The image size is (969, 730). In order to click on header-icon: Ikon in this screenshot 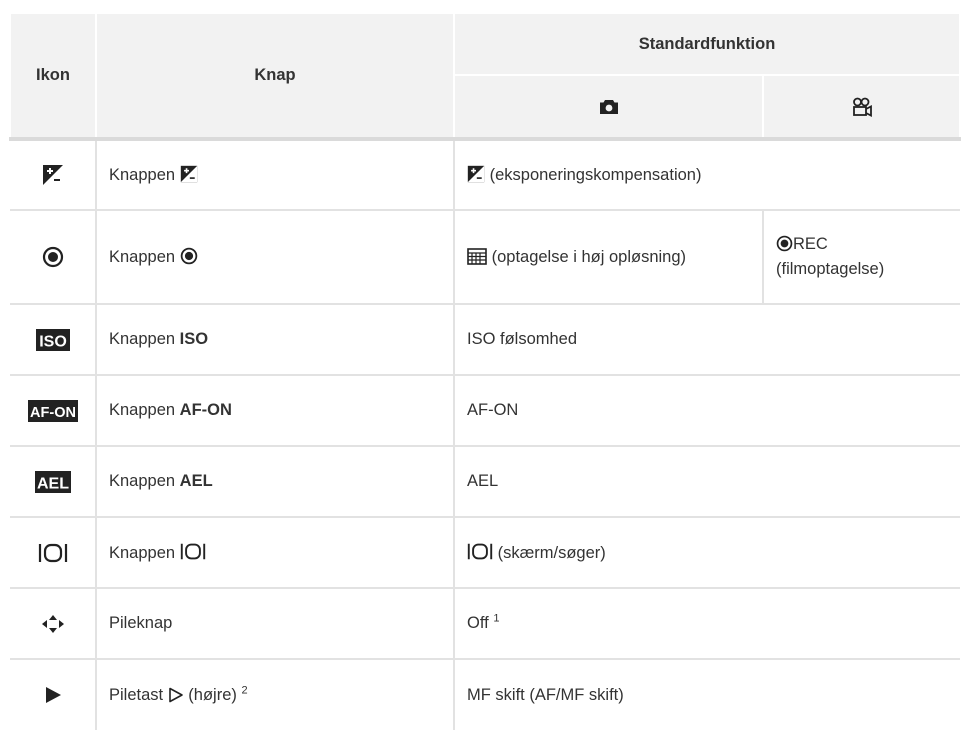, I will do `click(53, 76)`.